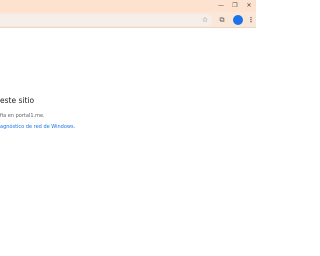 The height and width of the screenshot is (256, 320). Describe the element at coordinates (106, 20) in the screenshot. I see `address-bar: ☆` at that location.